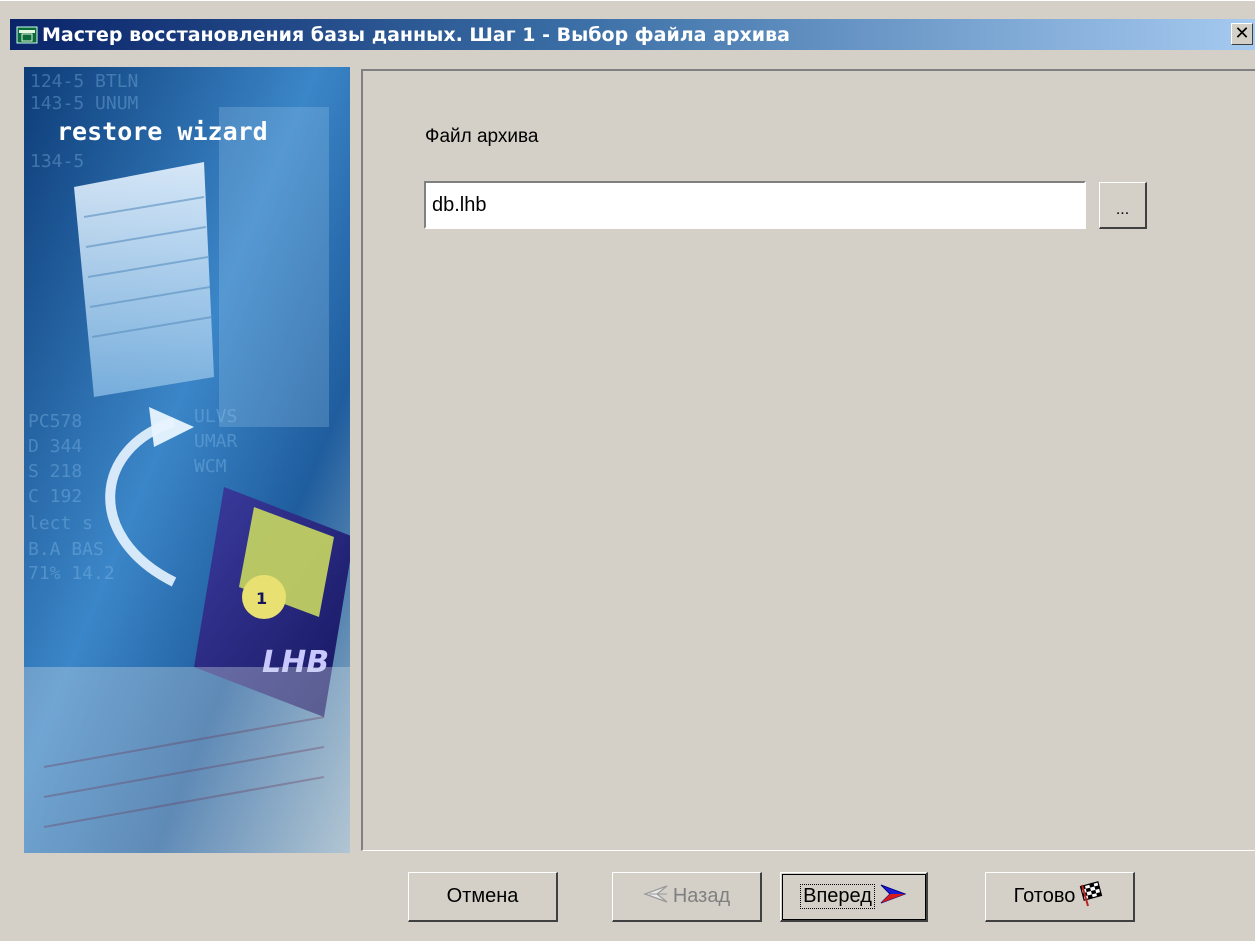  I want to click on back-label: Назад, so click(701, 896).